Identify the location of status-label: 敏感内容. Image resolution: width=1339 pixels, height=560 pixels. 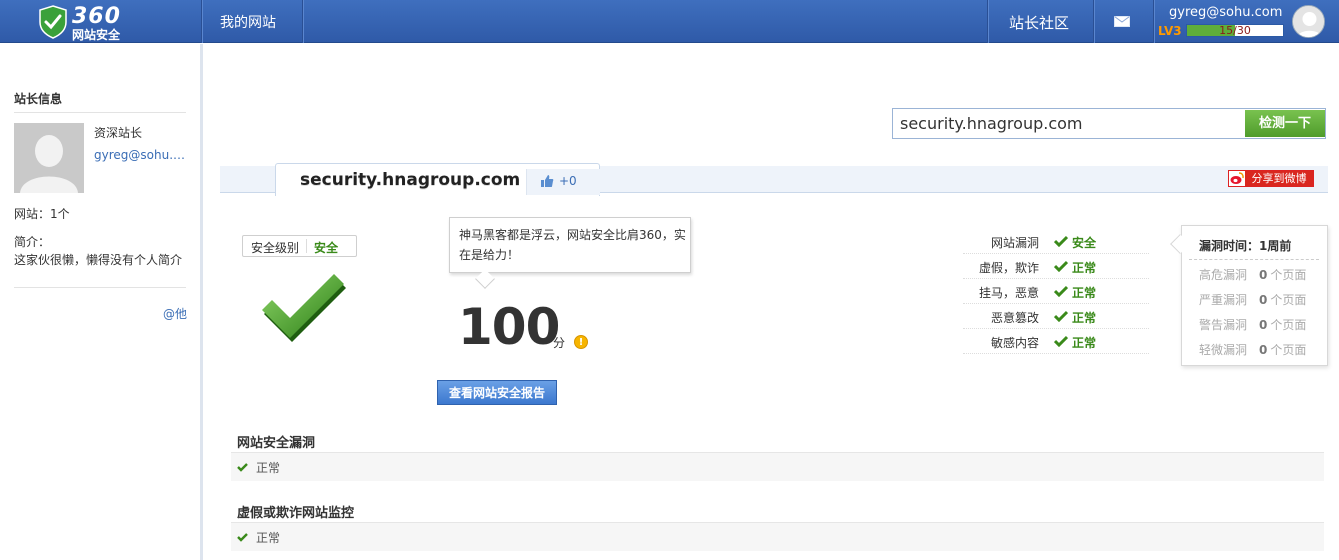
(1014, 343).